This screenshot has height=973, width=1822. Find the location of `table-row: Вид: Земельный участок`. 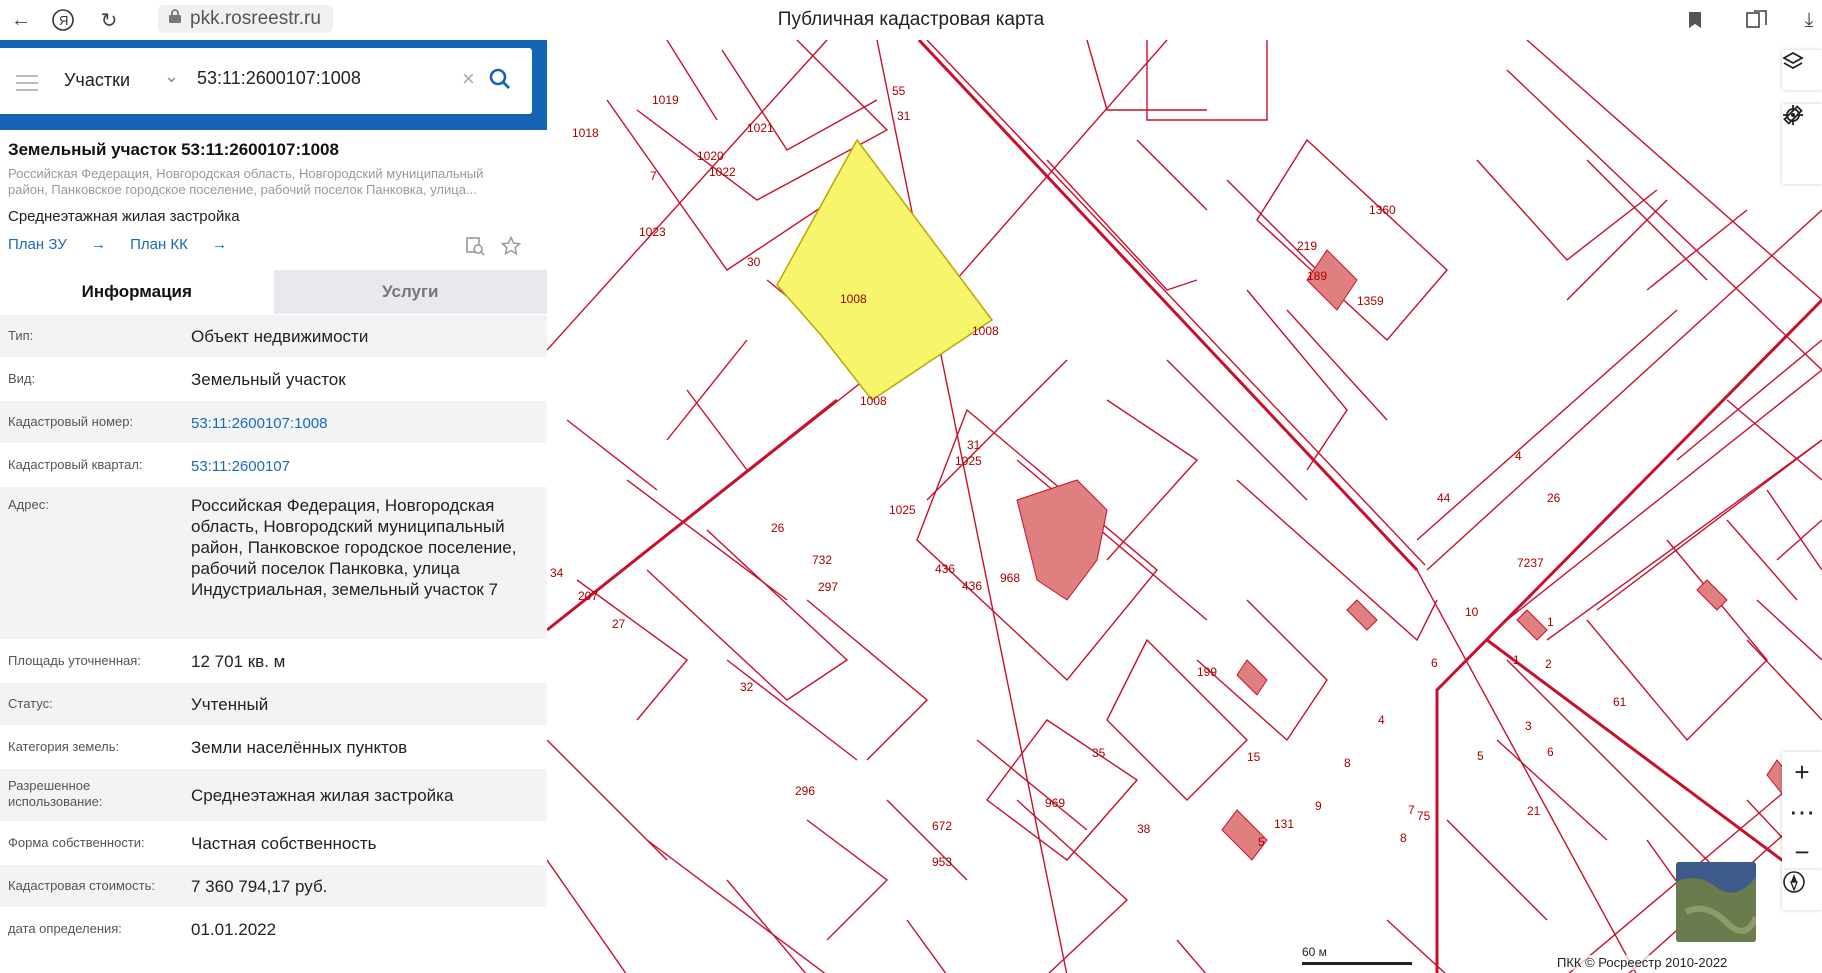

table-row: Вид: Земельный участок is located at coordinates (273, 378).